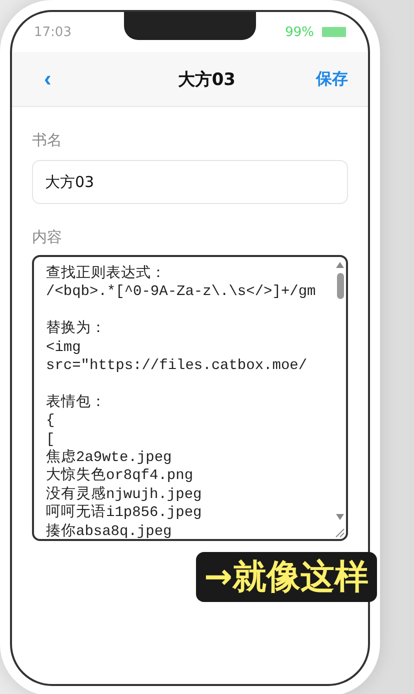 The width and height of the screenshot is (414, 694). Describe the element at coordinates (53, 32) in the screenshot. I see `status-time: 17:03` at that location.